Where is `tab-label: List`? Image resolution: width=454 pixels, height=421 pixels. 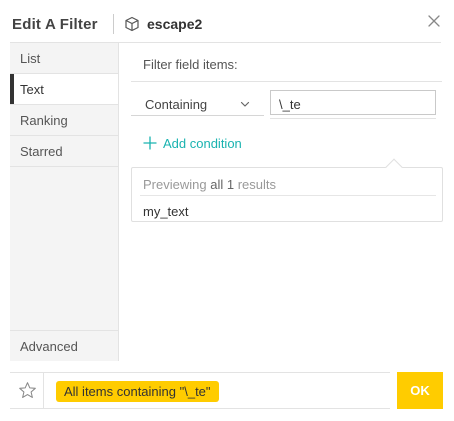 tab-label: List is located at coordinates (30, 58).